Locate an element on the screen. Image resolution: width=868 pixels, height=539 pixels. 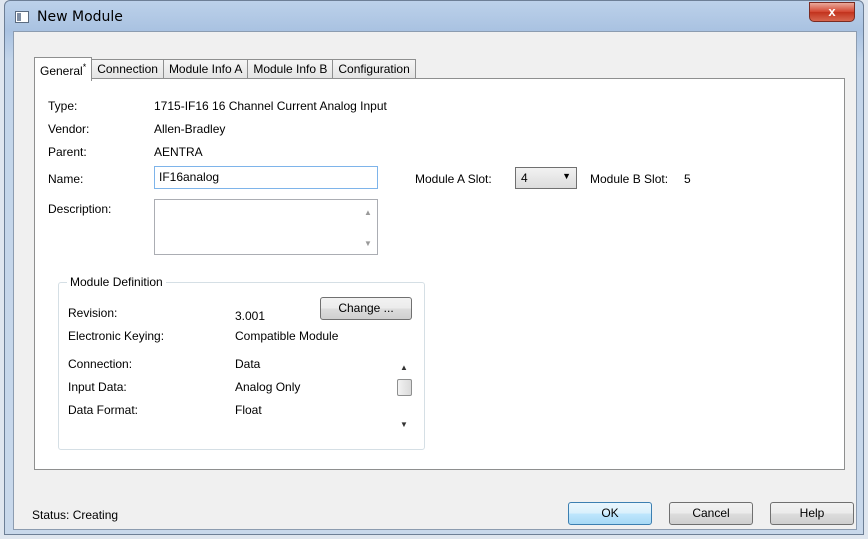
tab-general: General* is located at coordinates (63, 69).